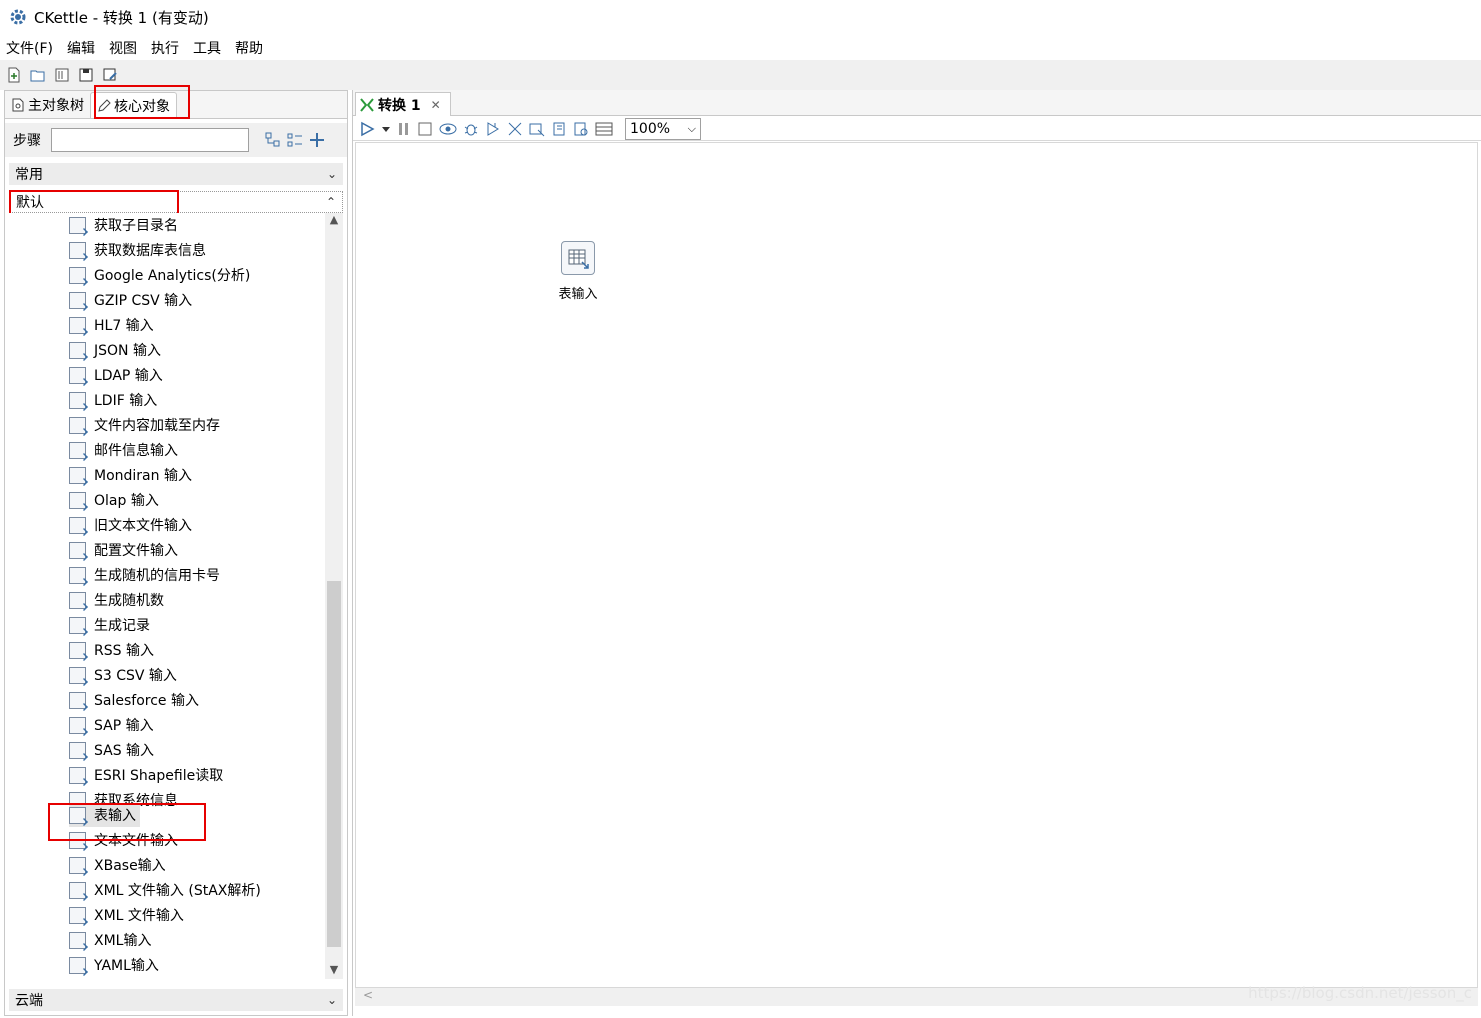  What do you see at coordinates (559, 129) in the screenshot?
I see `generate-sql-icon` at bounding box center [559, 129].